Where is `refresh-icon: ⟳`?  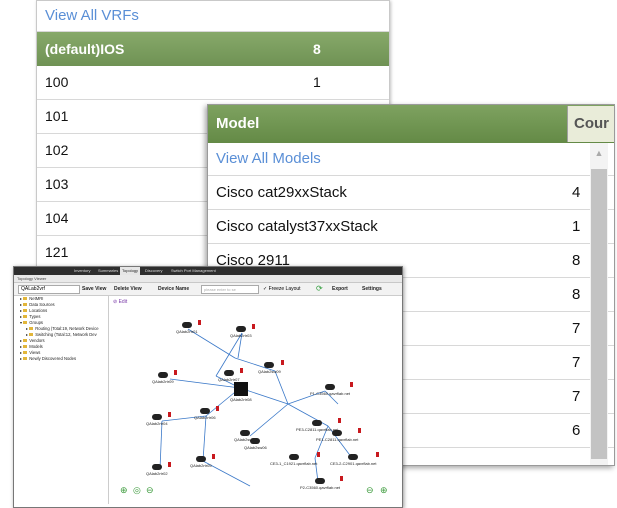 refresh-icon: ⟳ is located at coordinates (319, 288).